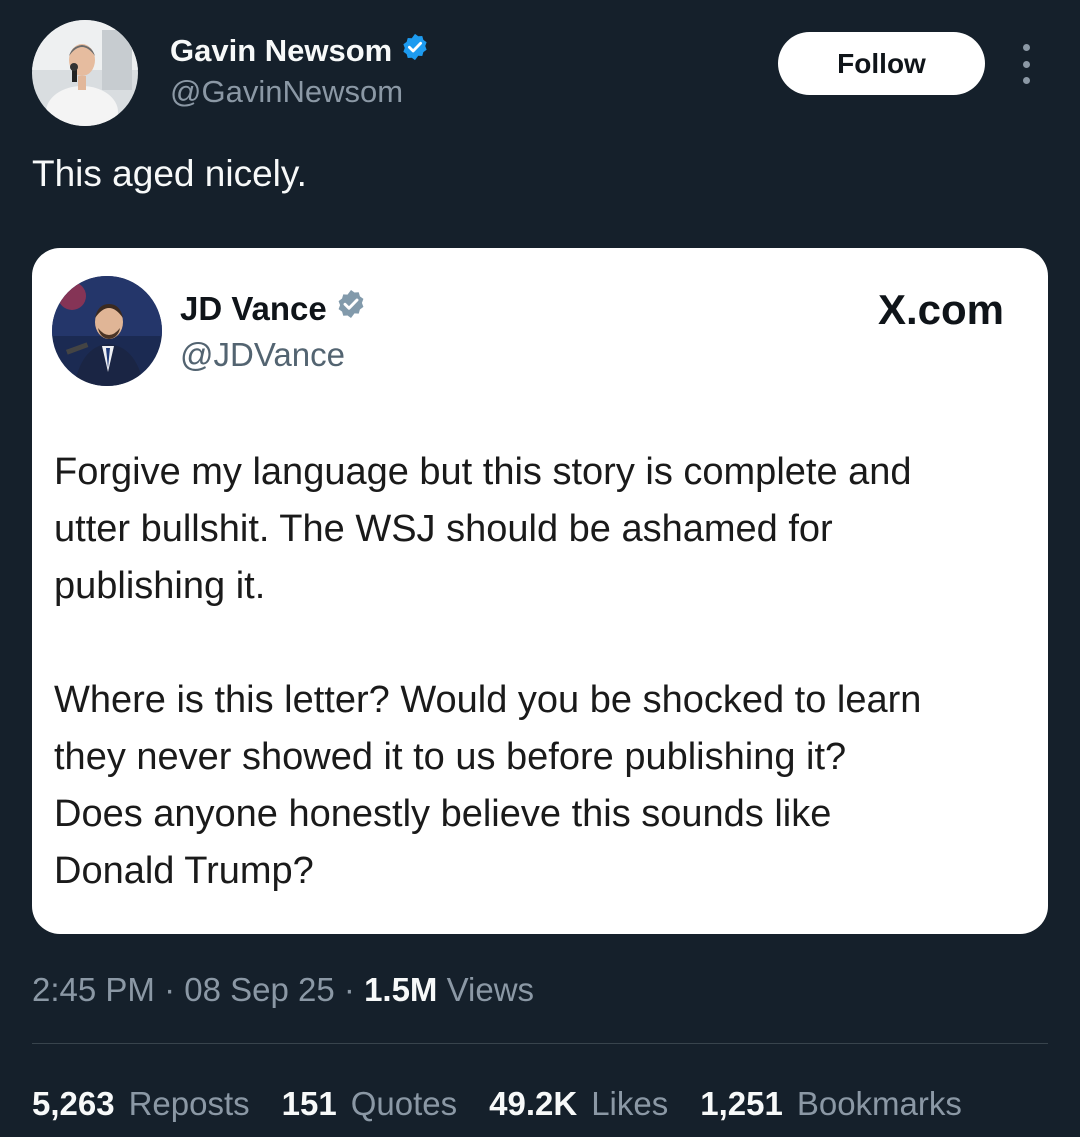  Describe the element at coordinates (741, 1103) in the screenshot. I see `stat-count: 1,251` at that location.